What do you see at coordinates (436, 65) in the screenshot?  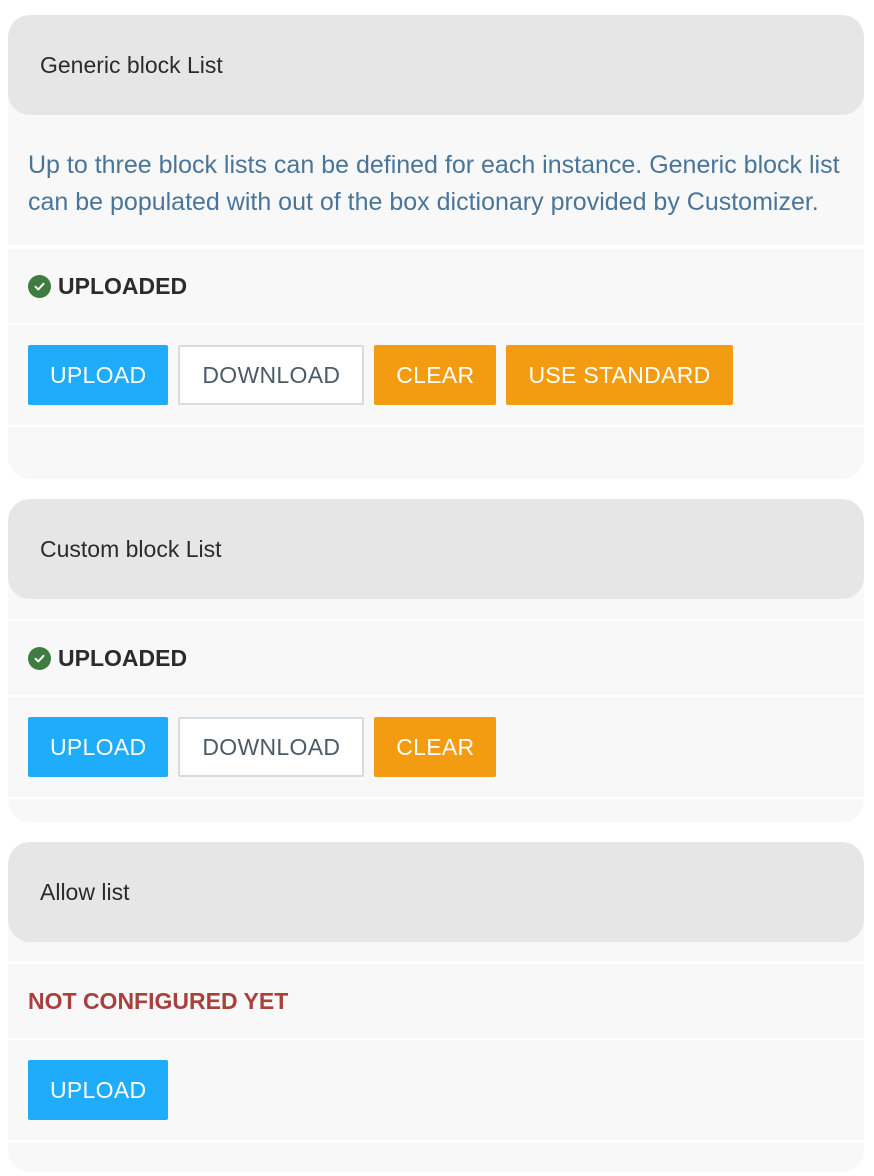 I see `card-header: Generic block List` at bounding box center [436, 65].